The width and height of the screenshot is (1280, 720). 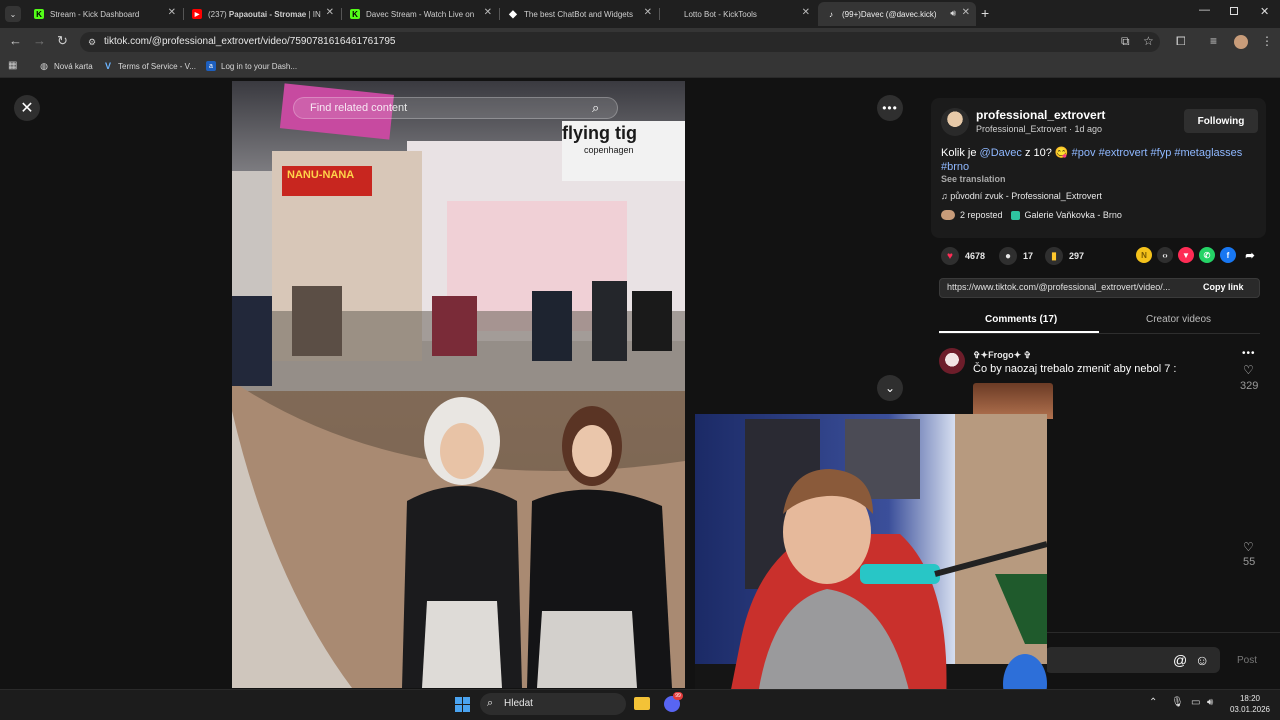 I want to click on more-options-button: •••, so click(x=890, y=108).